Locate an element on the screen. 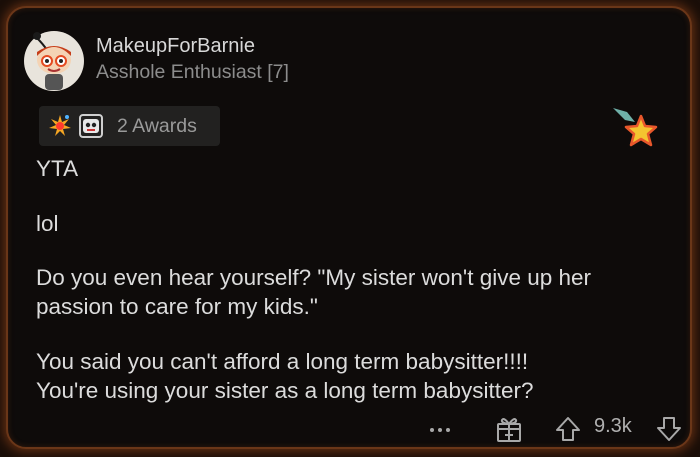 The width and height of the screenshot is (700, 457). awards-count: 2 Awards is located at coordinates (157, 126).